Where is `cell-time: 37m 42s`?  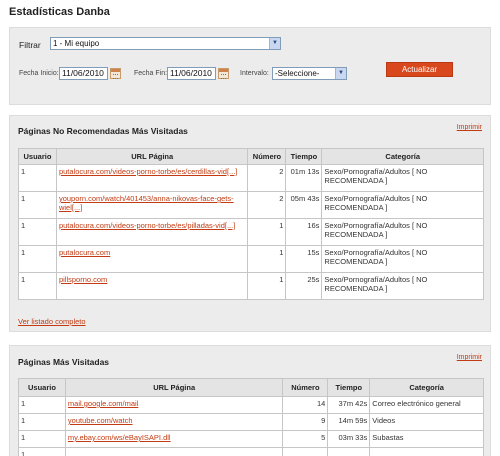 cell-time: 37m 42s is located at coordinates (349, 405).